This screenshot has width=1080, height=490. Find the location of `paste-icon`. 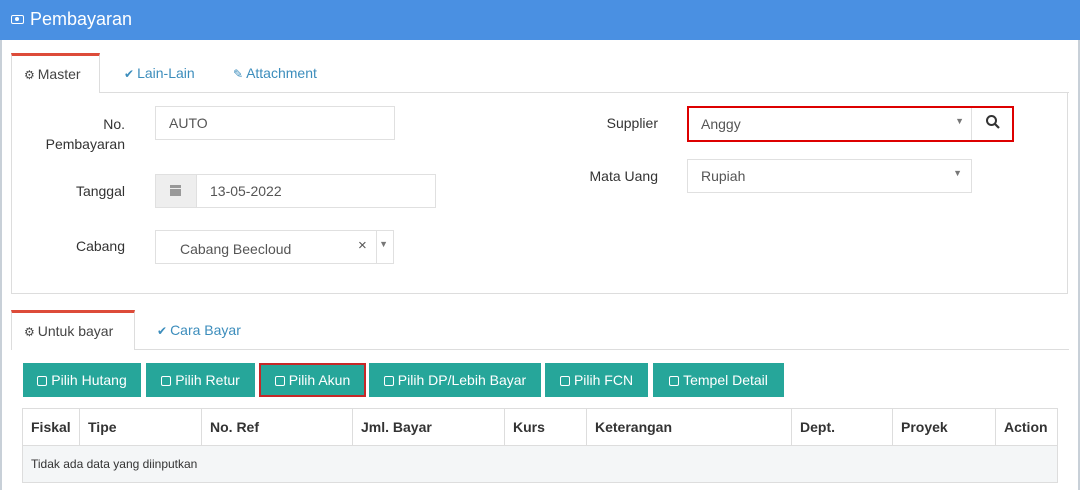

paste-icon is located at coordinates (674, 381).